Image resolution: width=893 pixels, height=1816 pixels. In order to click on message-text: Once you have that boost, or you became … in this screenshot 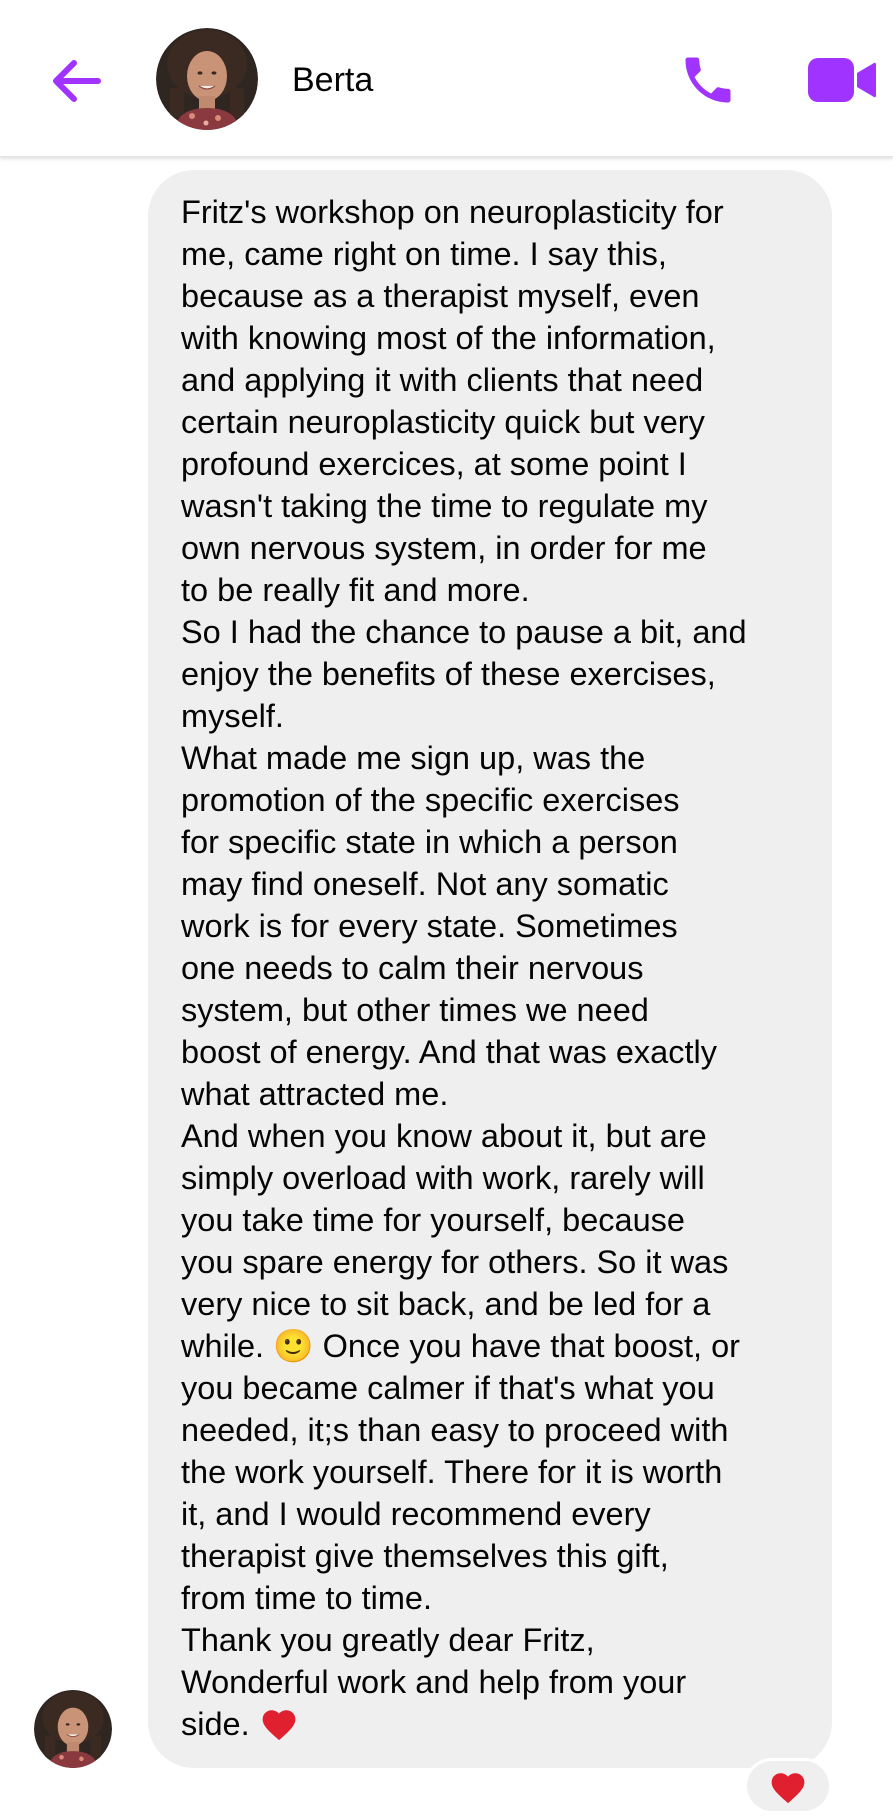, I will do `click(460, 1472)`.